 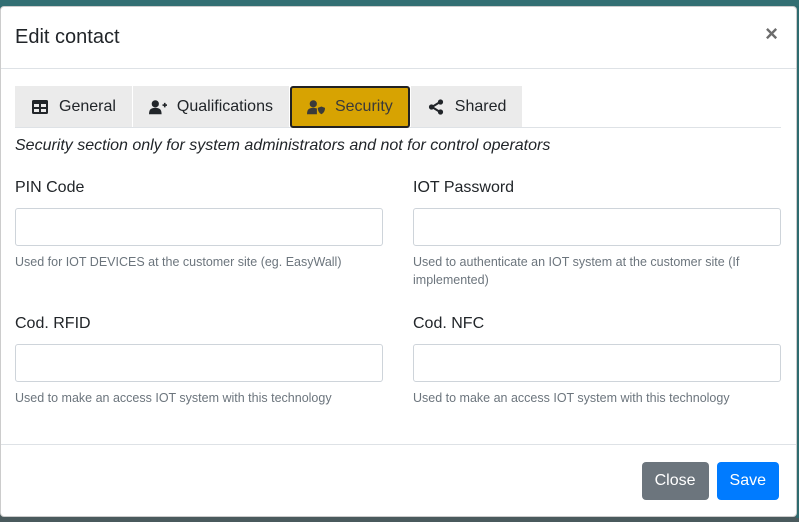 I want to click on tab-bar: General Qualifications Security Shared, so click(x=398, y=107).